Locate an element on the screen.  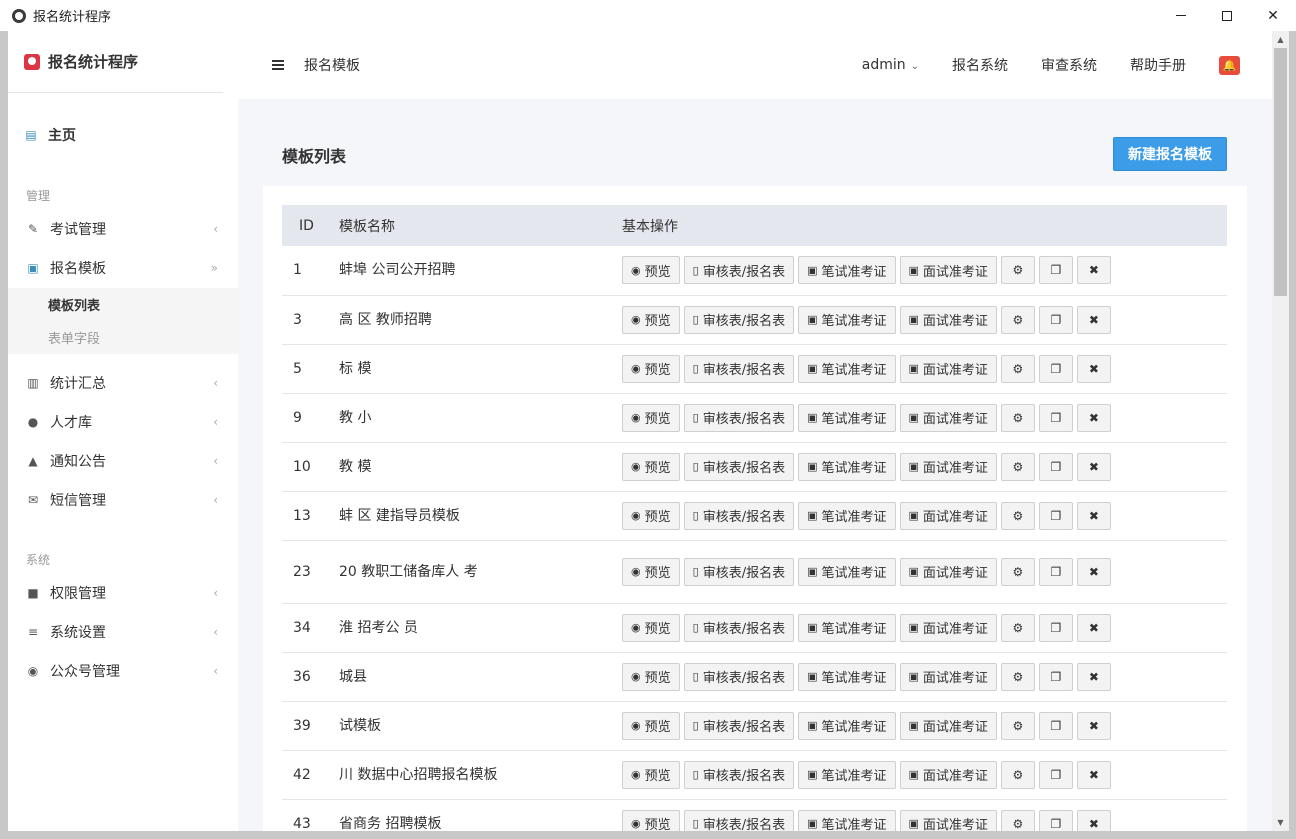
scrollbar-thumb is located at coordinates (1280, 172).